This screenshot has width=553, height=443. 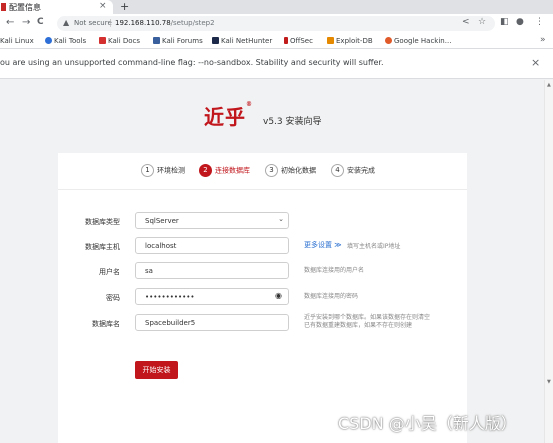 I want to click on bookmark-offsec: OffSec, so click(x=298, y=41).